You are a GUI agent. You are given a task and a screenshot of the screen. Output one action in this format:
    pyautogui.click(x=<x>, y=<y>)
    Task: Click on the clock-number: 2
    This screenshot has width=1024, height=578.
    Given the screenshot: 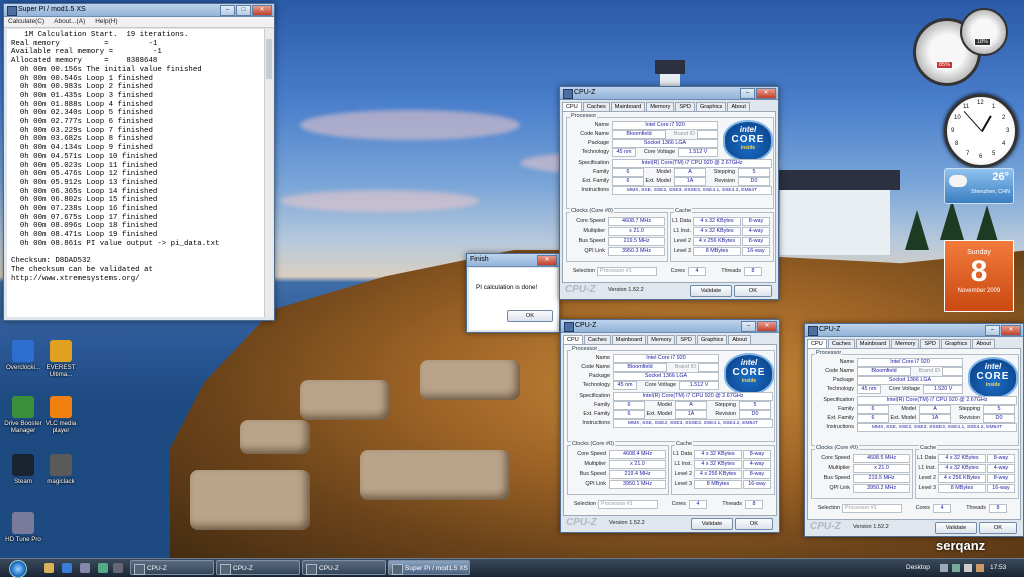 What is the action you would take?
    pyautogui.click(x=1004, y=118)
    